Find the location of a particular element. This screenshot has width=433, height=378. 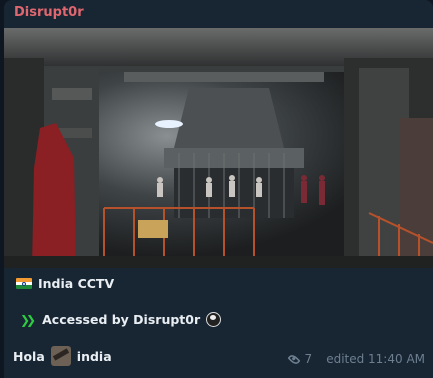

caption-line-greeting: Hola india is located at coordinates (62, 356).